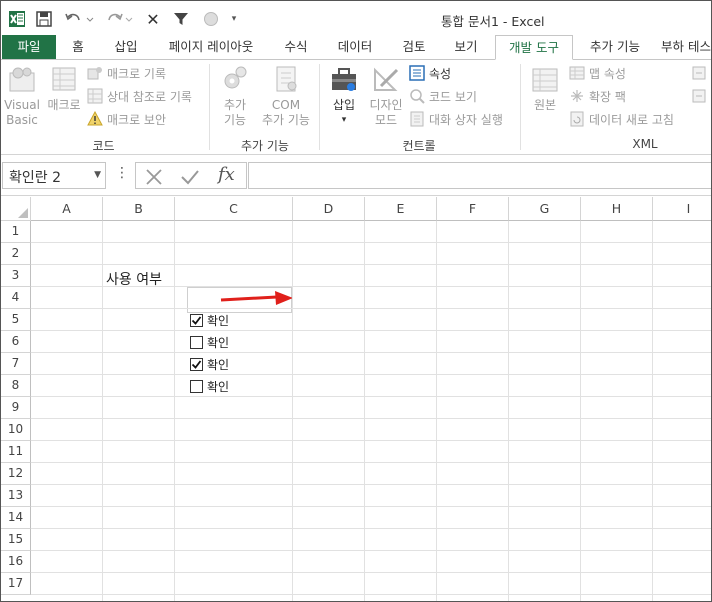  I want to click on more-options-icon: ⋮, so click(122, 173).